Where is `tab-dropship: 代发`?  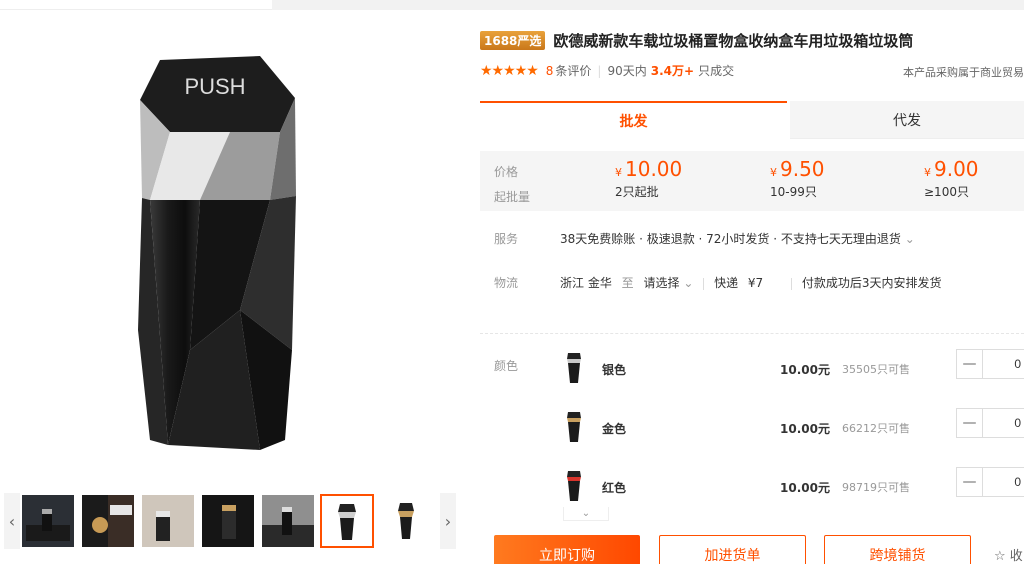
tab-dropship: 代发 is located at coordinates (907, 120).